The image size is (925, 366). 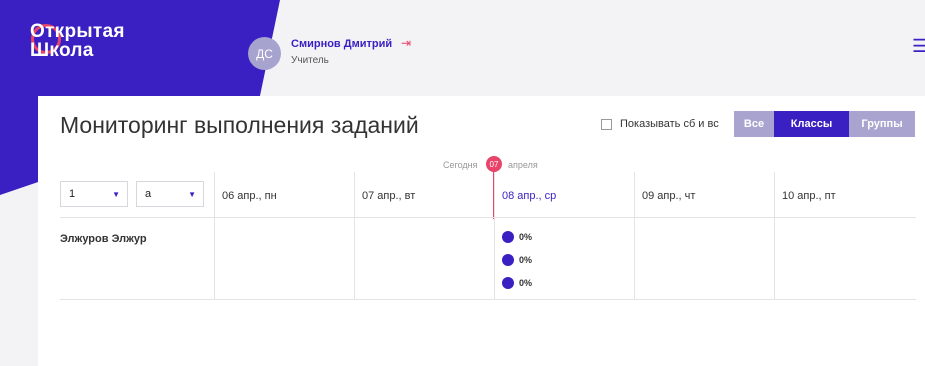 I want to click on day-header: 10 апр., пт, so click(x=809, y=196).